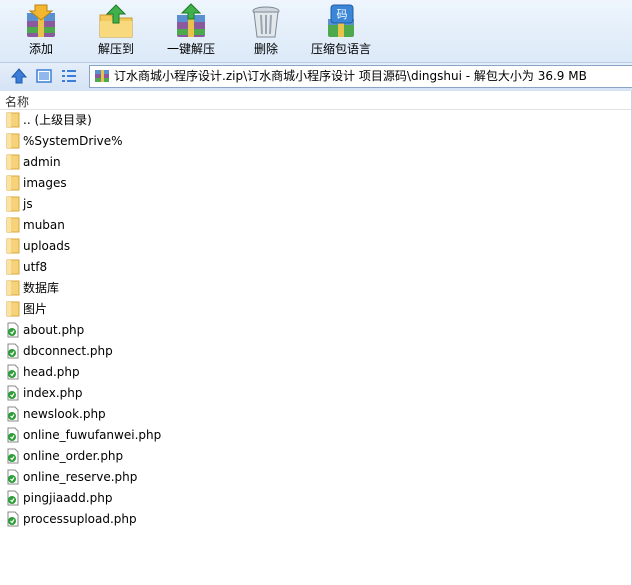  I want to click on thumbnail-view-icon, so click(44, 76).